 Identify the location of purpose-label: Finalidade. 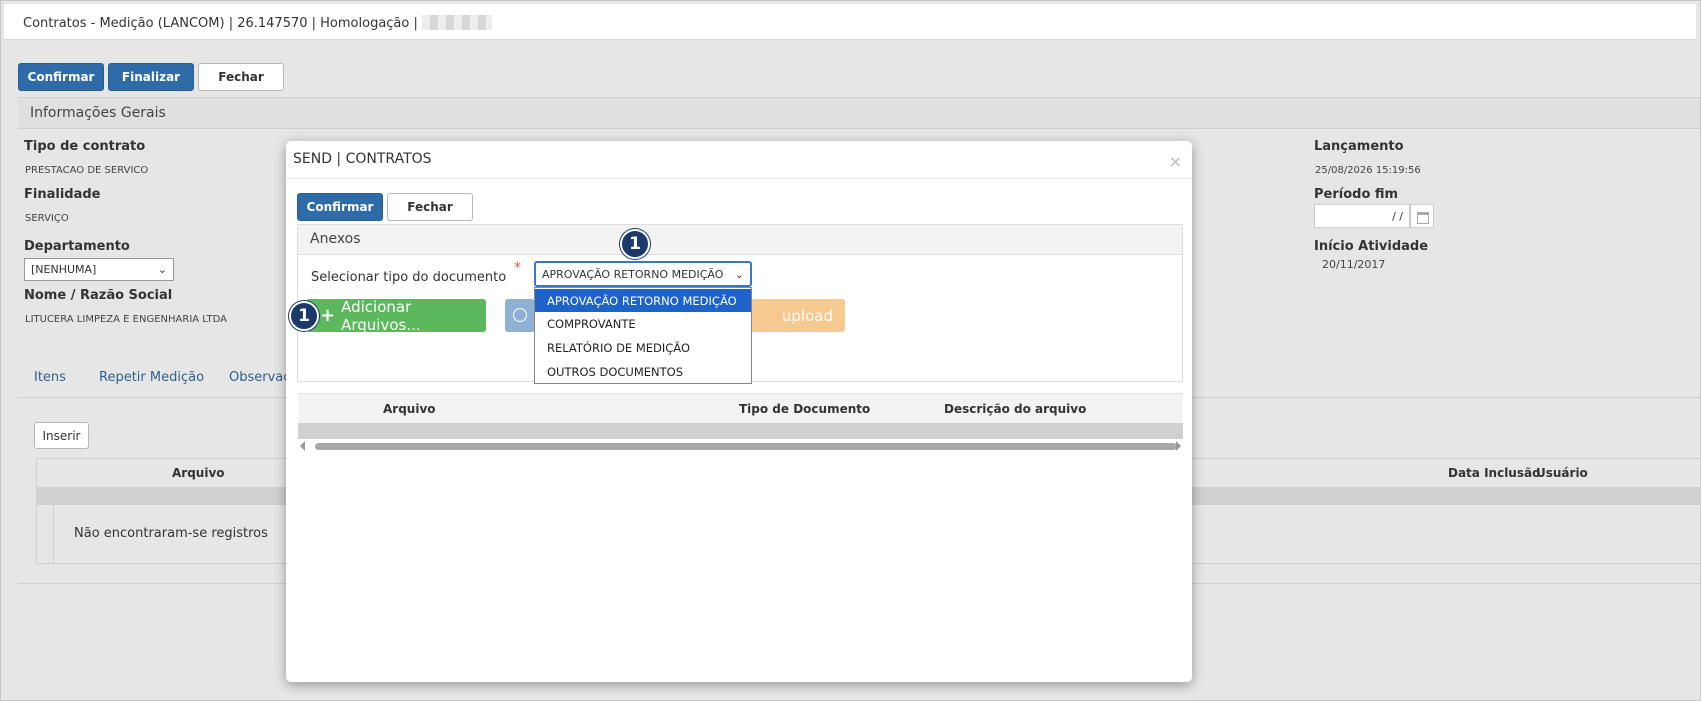
(62, 194).